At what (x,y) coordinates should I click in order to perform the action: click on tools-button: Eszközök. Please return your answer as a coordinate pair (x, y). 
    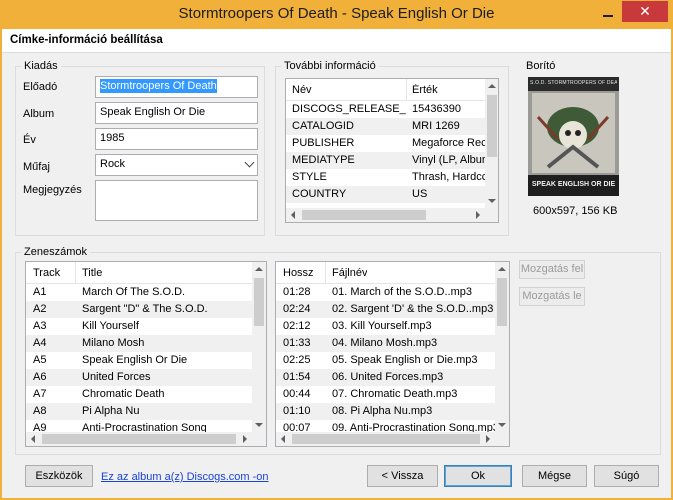
    Looking at the image, I should click on (59, 476).